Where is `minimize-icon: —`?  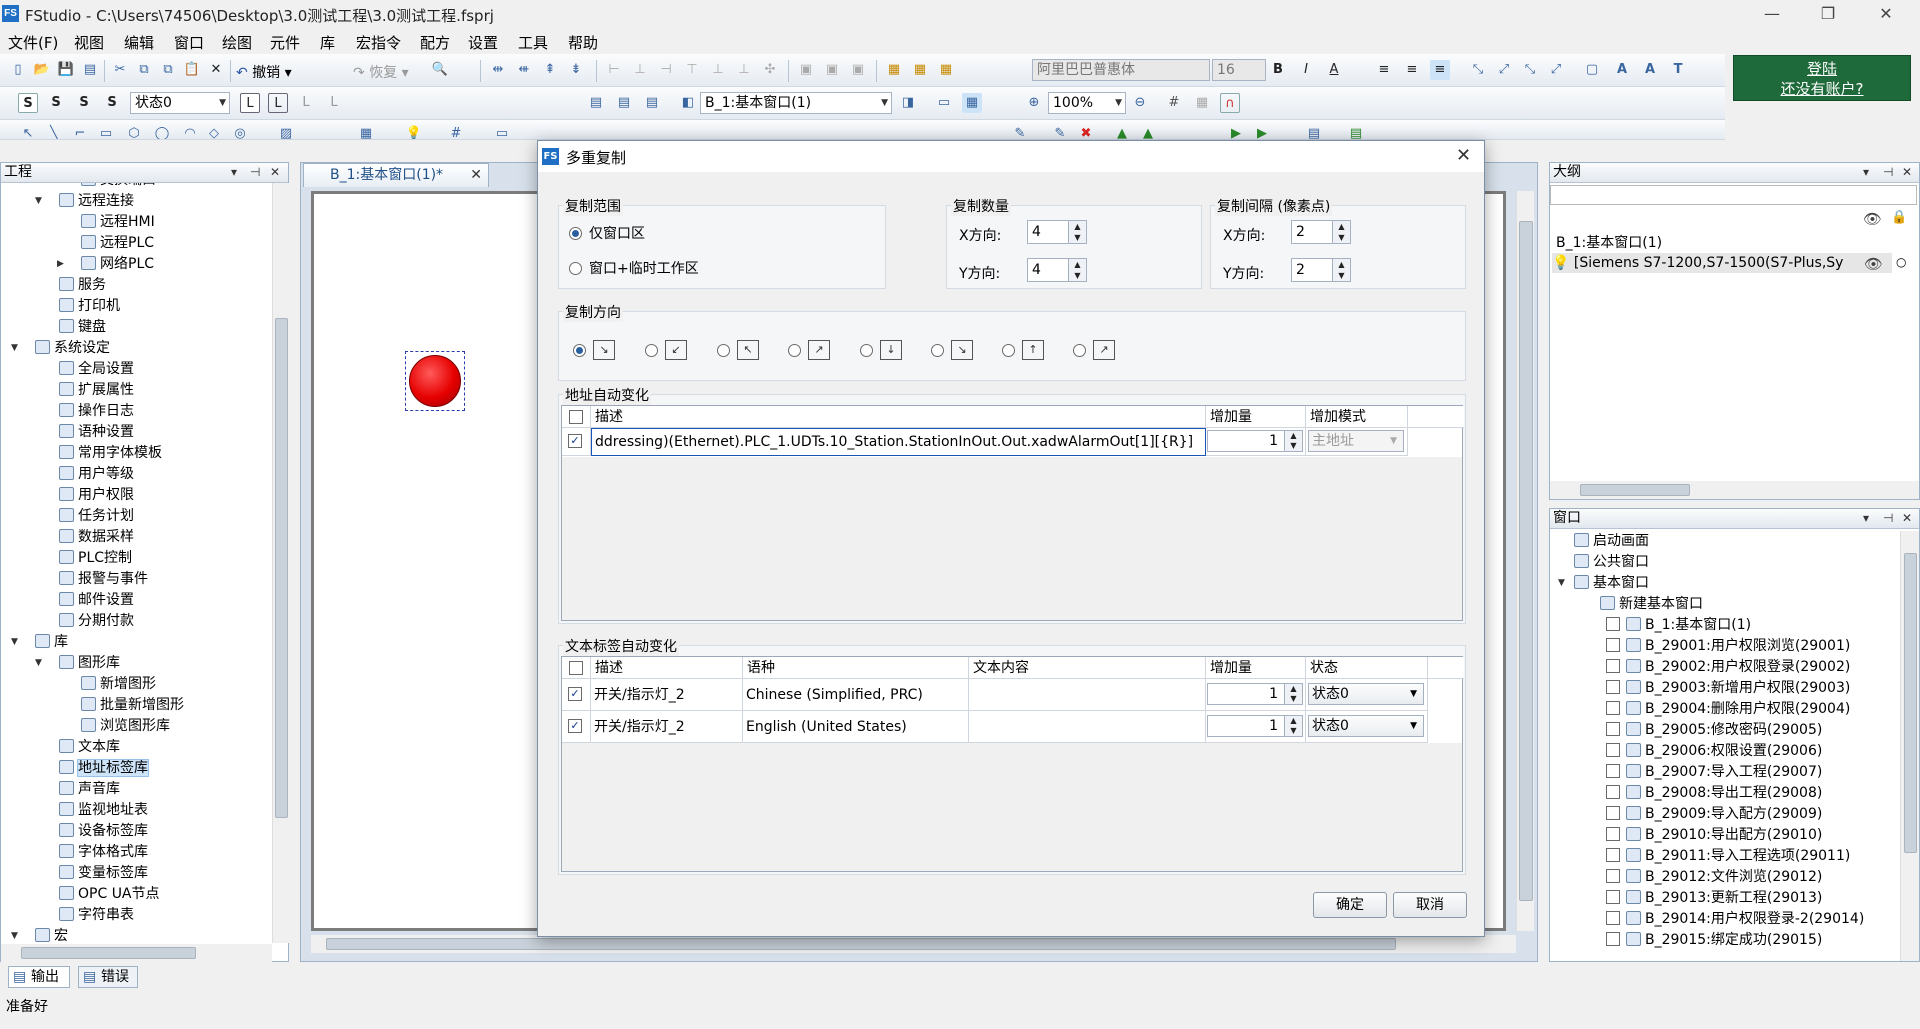 minimize-icon: — is located at coordinates (1772, 14).